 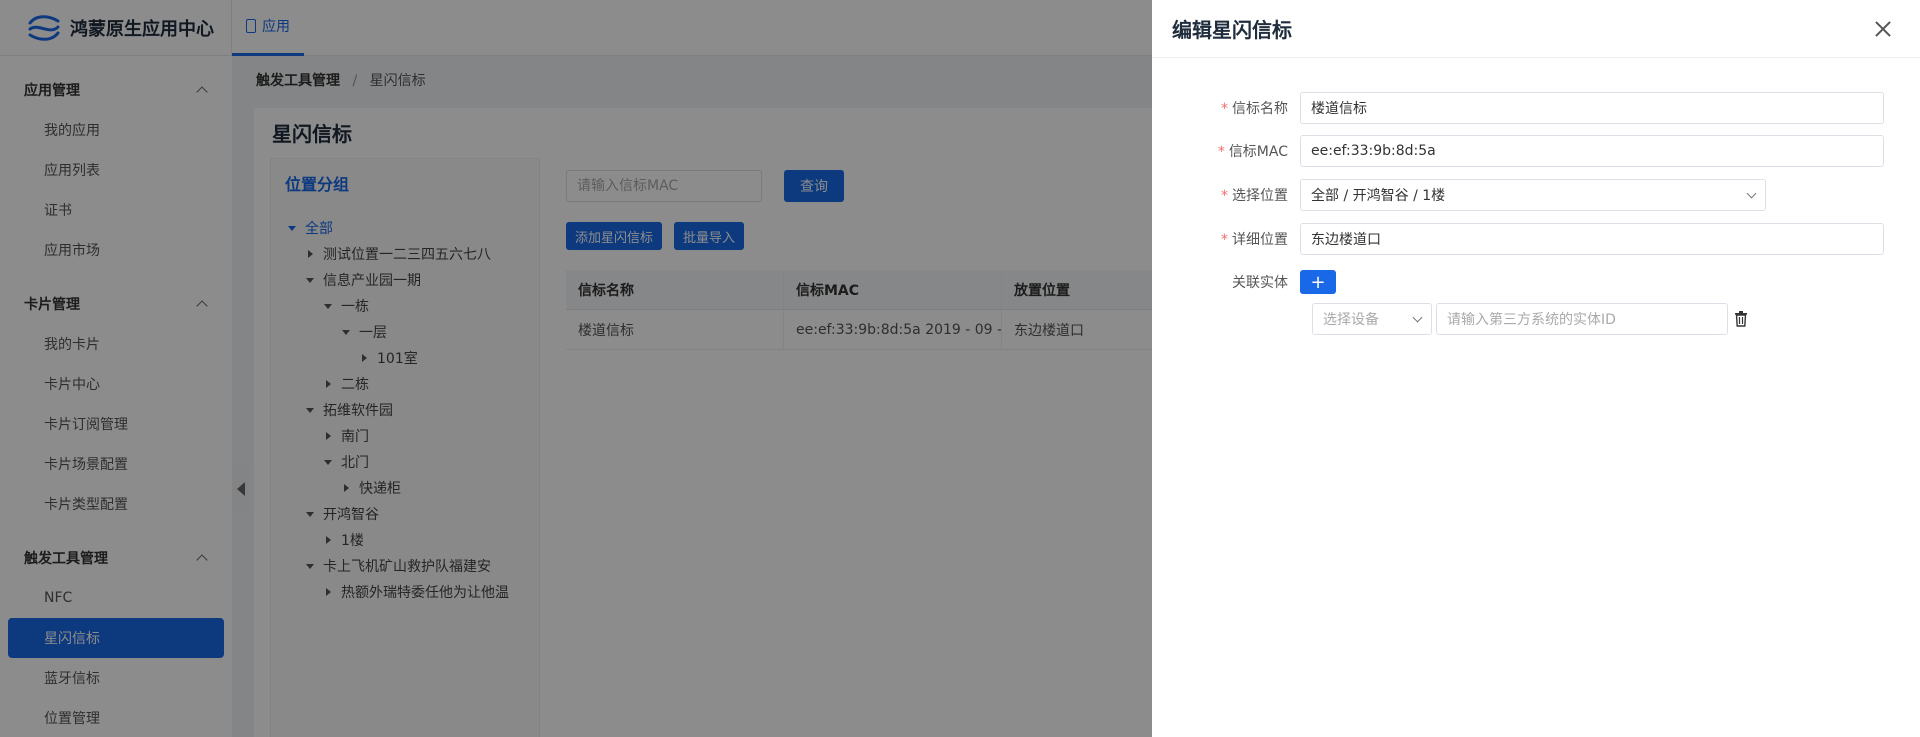 I want to click on drawer-title: 编辑星闪信标, so click(x=1232, y=30).